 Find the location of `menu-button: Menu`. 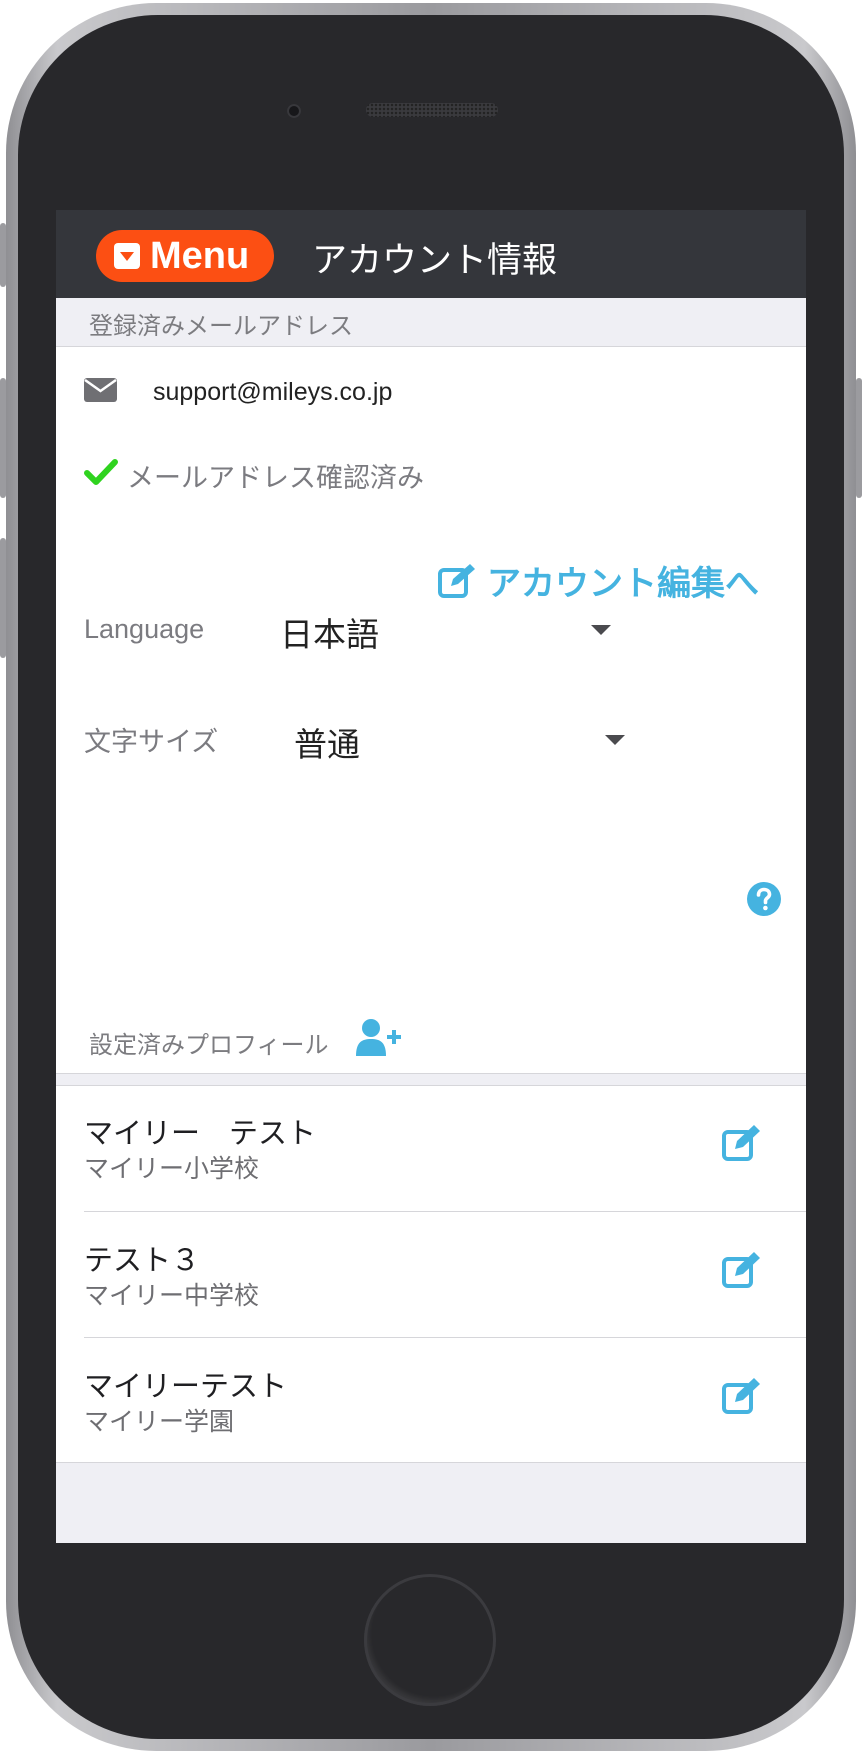

menu-button: Menu is located at coordinates (185, 256).